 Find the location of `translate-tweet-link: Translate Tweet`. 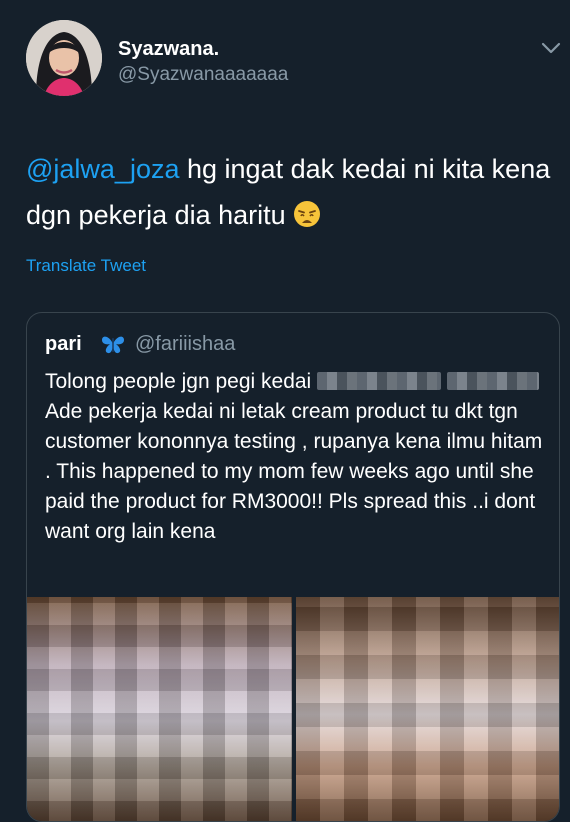

translate-tweet-link: Translate Tweet is located at coordinates (86, 266).